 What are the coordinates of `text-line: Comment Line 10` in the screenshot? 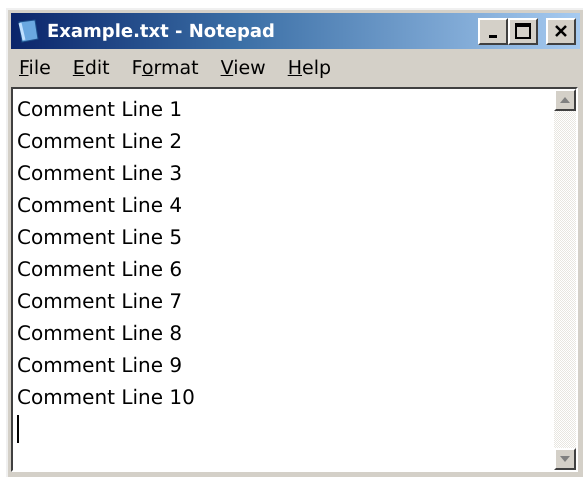 It's located at (106, 397).